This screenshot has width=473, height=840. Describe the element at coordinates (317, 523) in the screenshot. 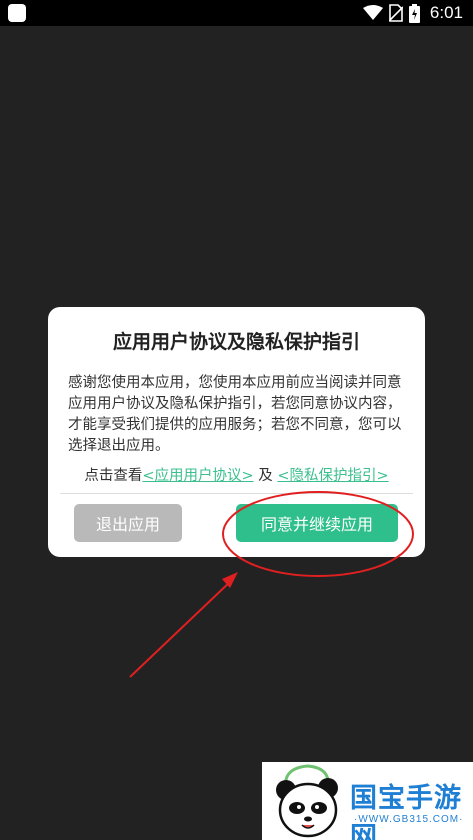

I see `agree-continue-button: 同意并继续应用` at that location.